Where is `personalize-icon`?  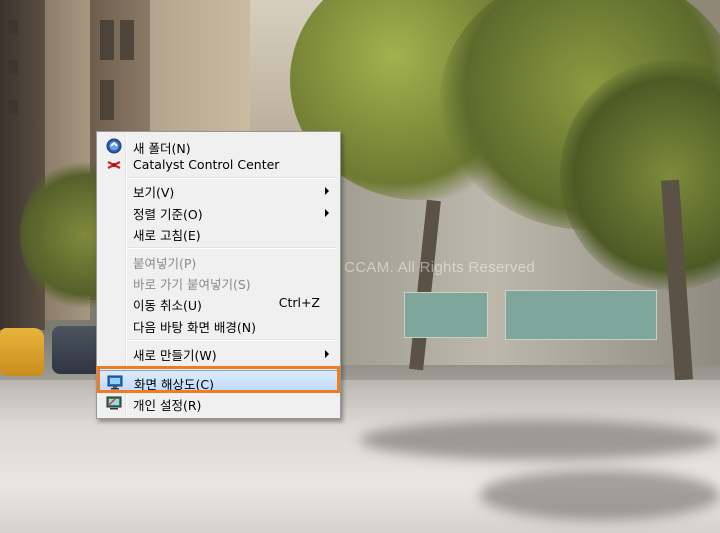
personalize-icon is located at coordinates (114, 403).